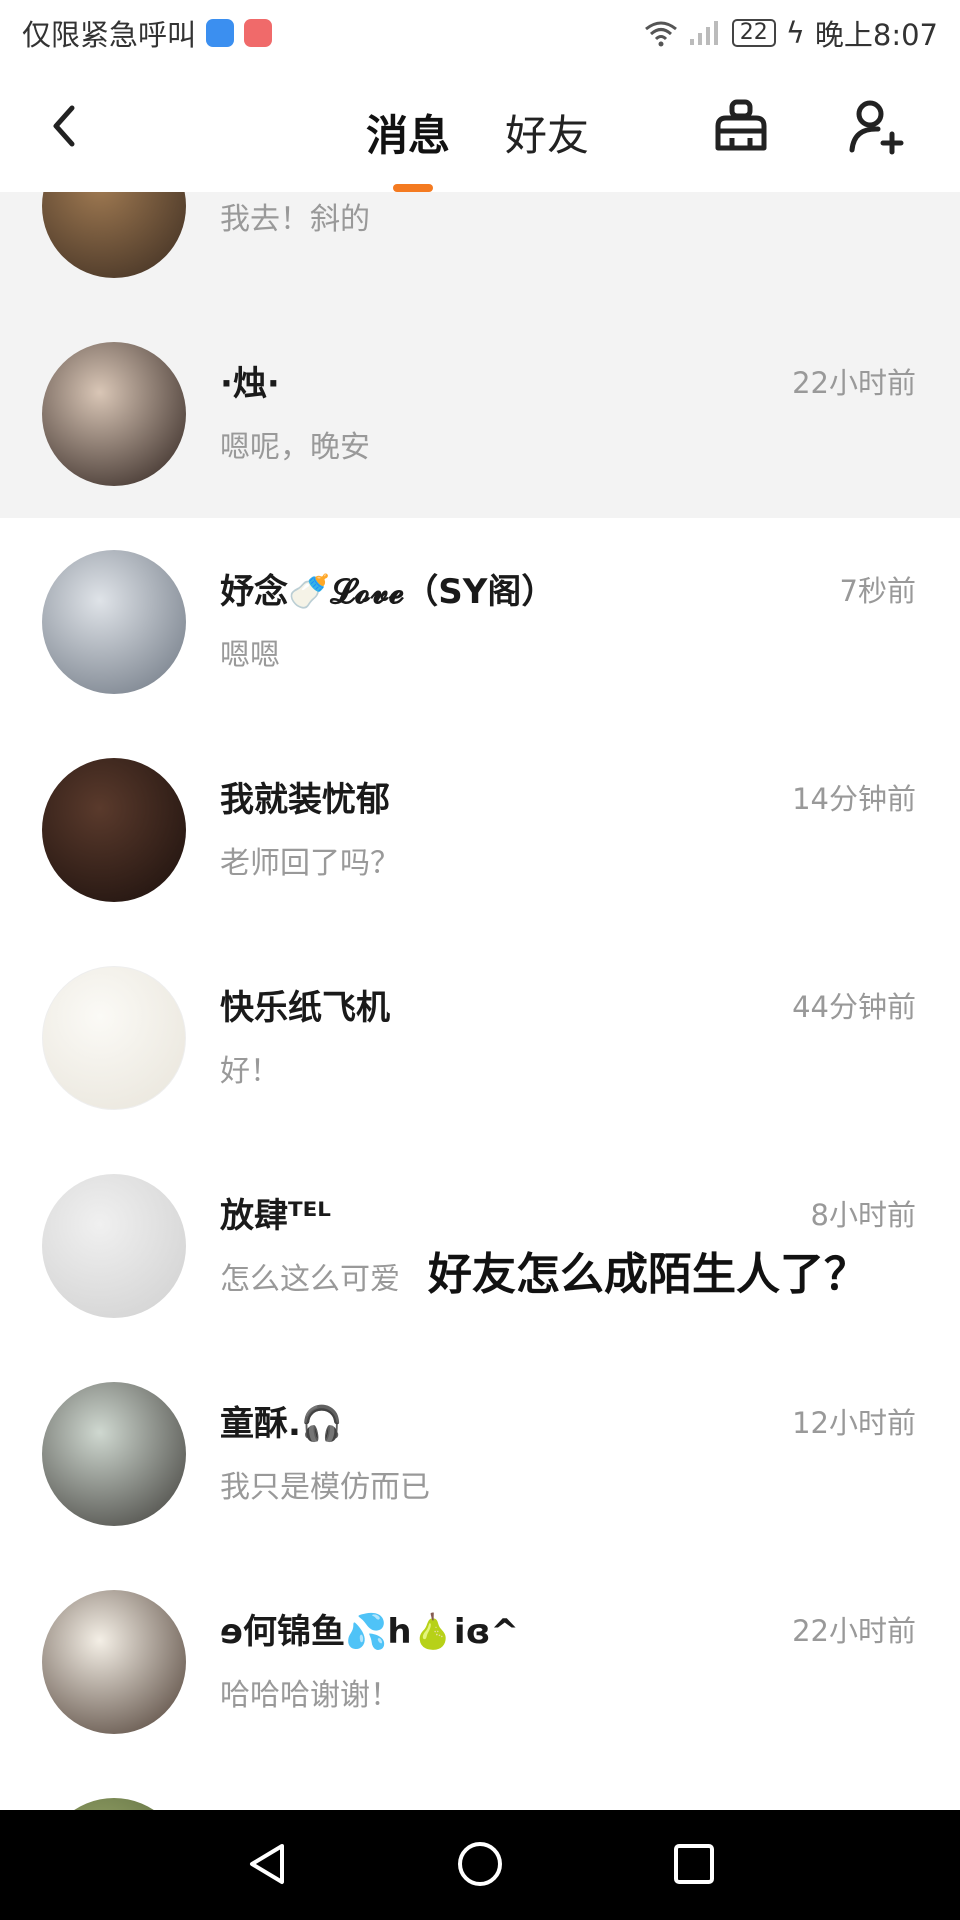 The width and height of the screenshot is (960, 1920). What do you see at coordinates (480, 1788) in the screenshot?
I see `conversation-row` at bounding box center [480, 1788].